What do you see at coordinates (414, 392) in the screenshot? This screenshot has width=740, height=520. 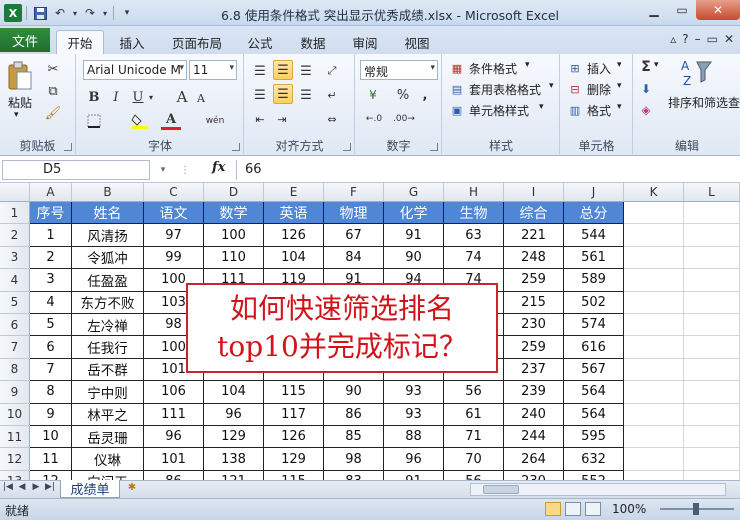 I see `table-cell: 93` at bounding box center [414, 392].